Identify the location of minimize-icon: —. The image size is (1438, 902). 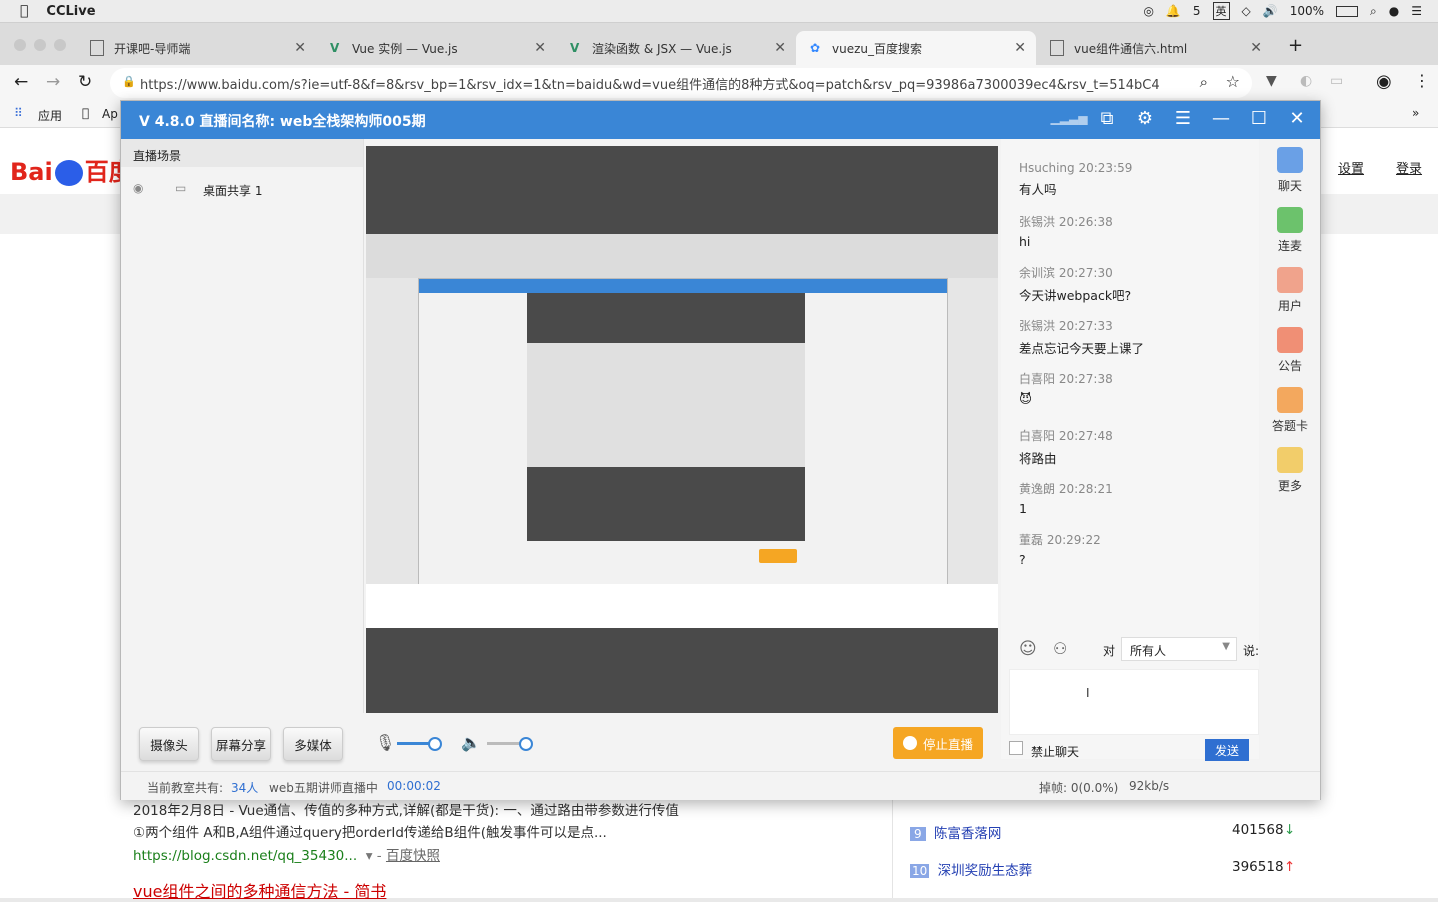
(1221, 118).